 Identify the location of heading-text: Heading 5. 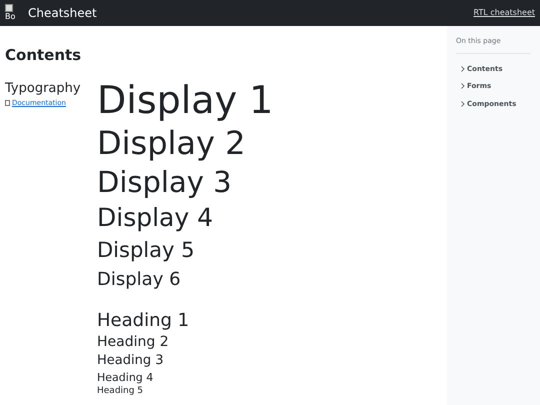
(120, 391).